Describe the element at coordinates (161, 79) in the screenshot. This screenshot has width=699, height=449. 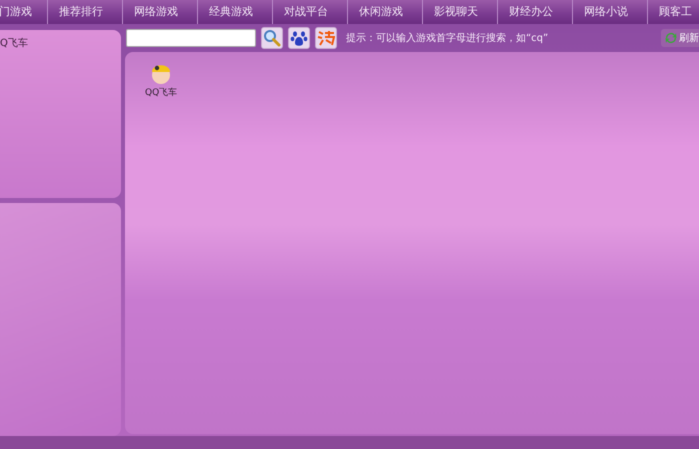
I see `game-shortcut: QQ飞车` at that location.